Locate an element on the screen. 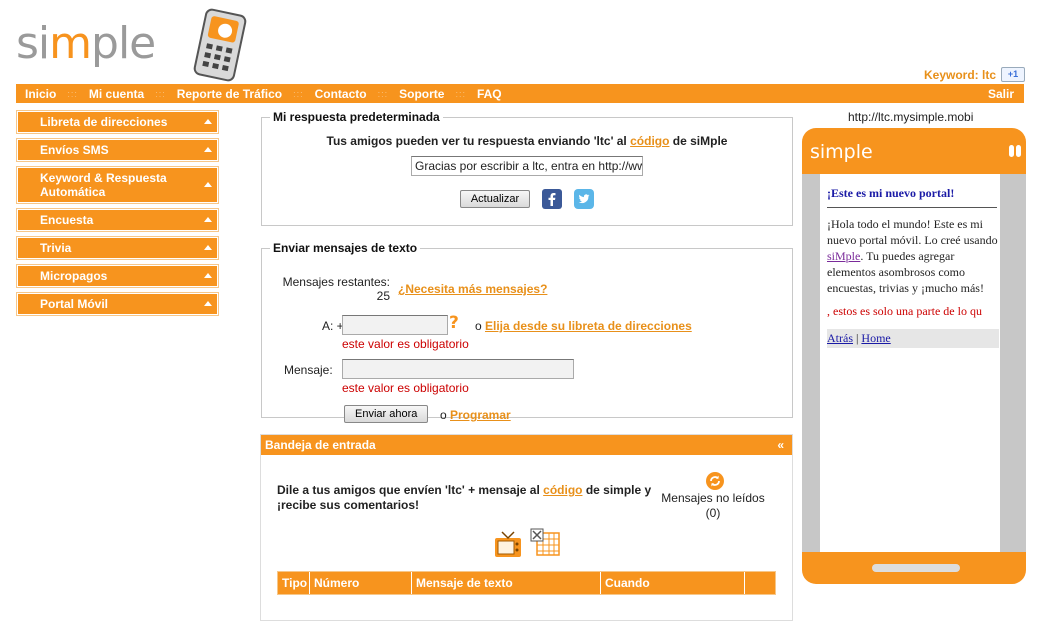 Image resolution: width=1040 pixels, height=624 pixels. phone-speaker-icon is located at coordinates (1015, 151).